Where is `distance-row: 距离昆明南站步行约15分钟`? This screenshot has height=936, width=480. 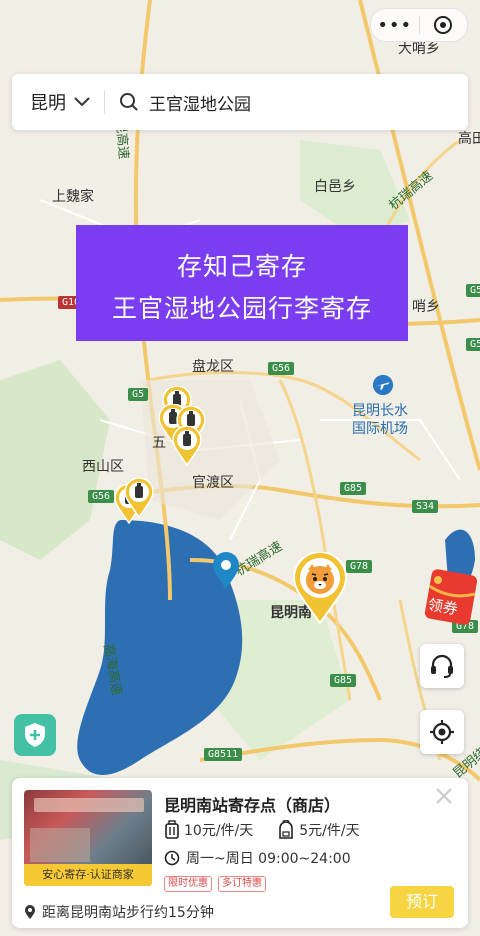
distance-row: 距离昆明南站步行约15分钟 is located at coordinates (119, 912).